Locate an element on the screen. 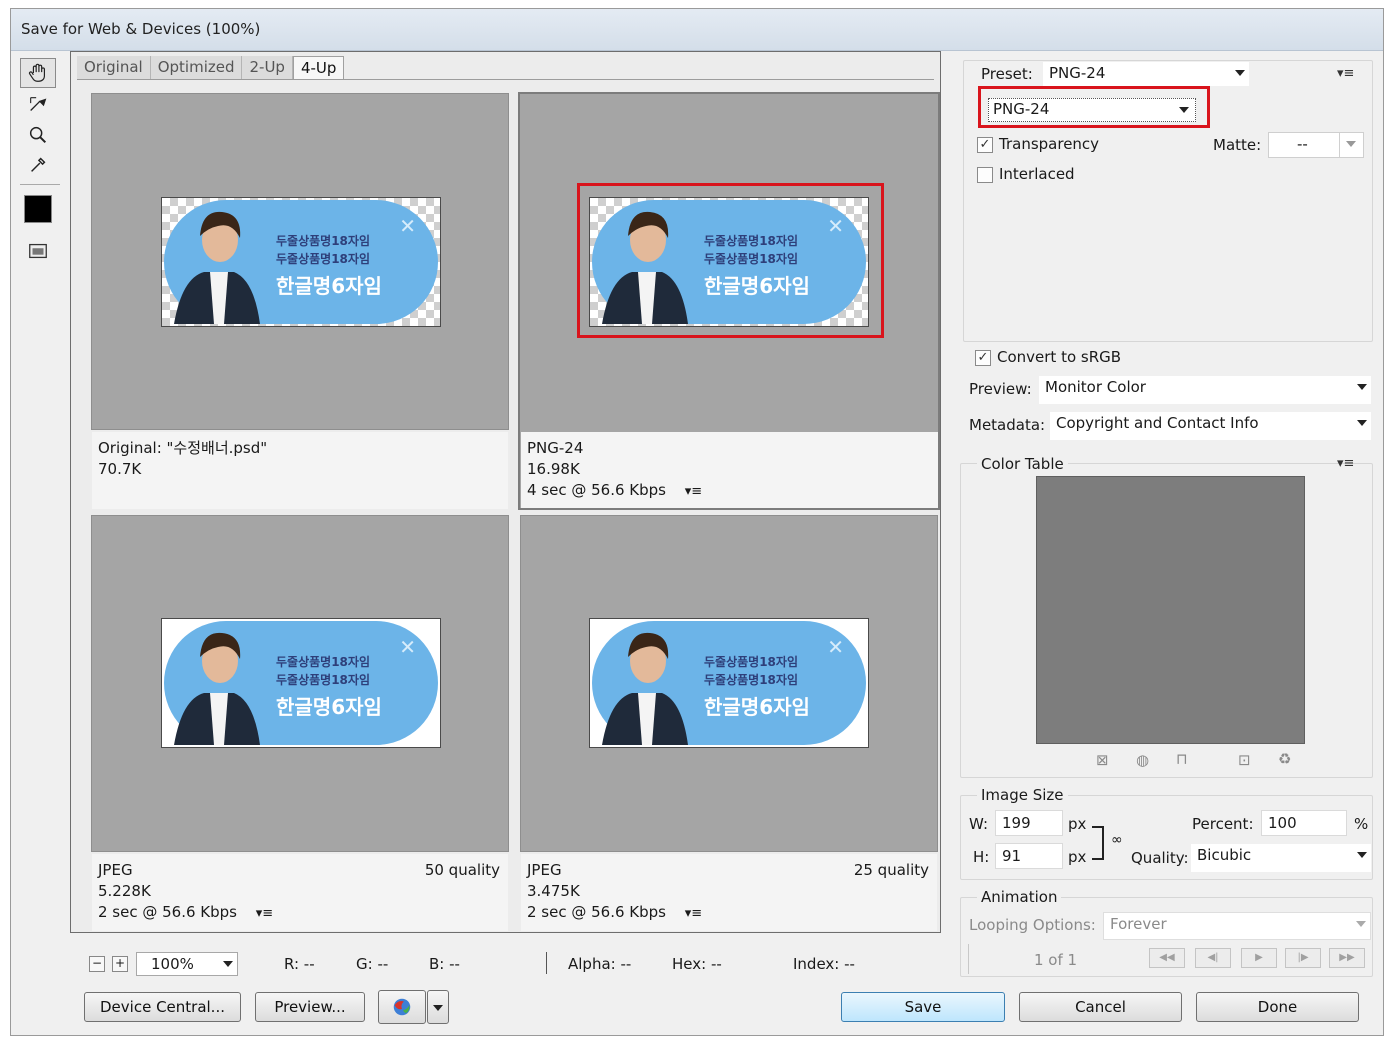  hand-tool is located at coordinates (38, 73).